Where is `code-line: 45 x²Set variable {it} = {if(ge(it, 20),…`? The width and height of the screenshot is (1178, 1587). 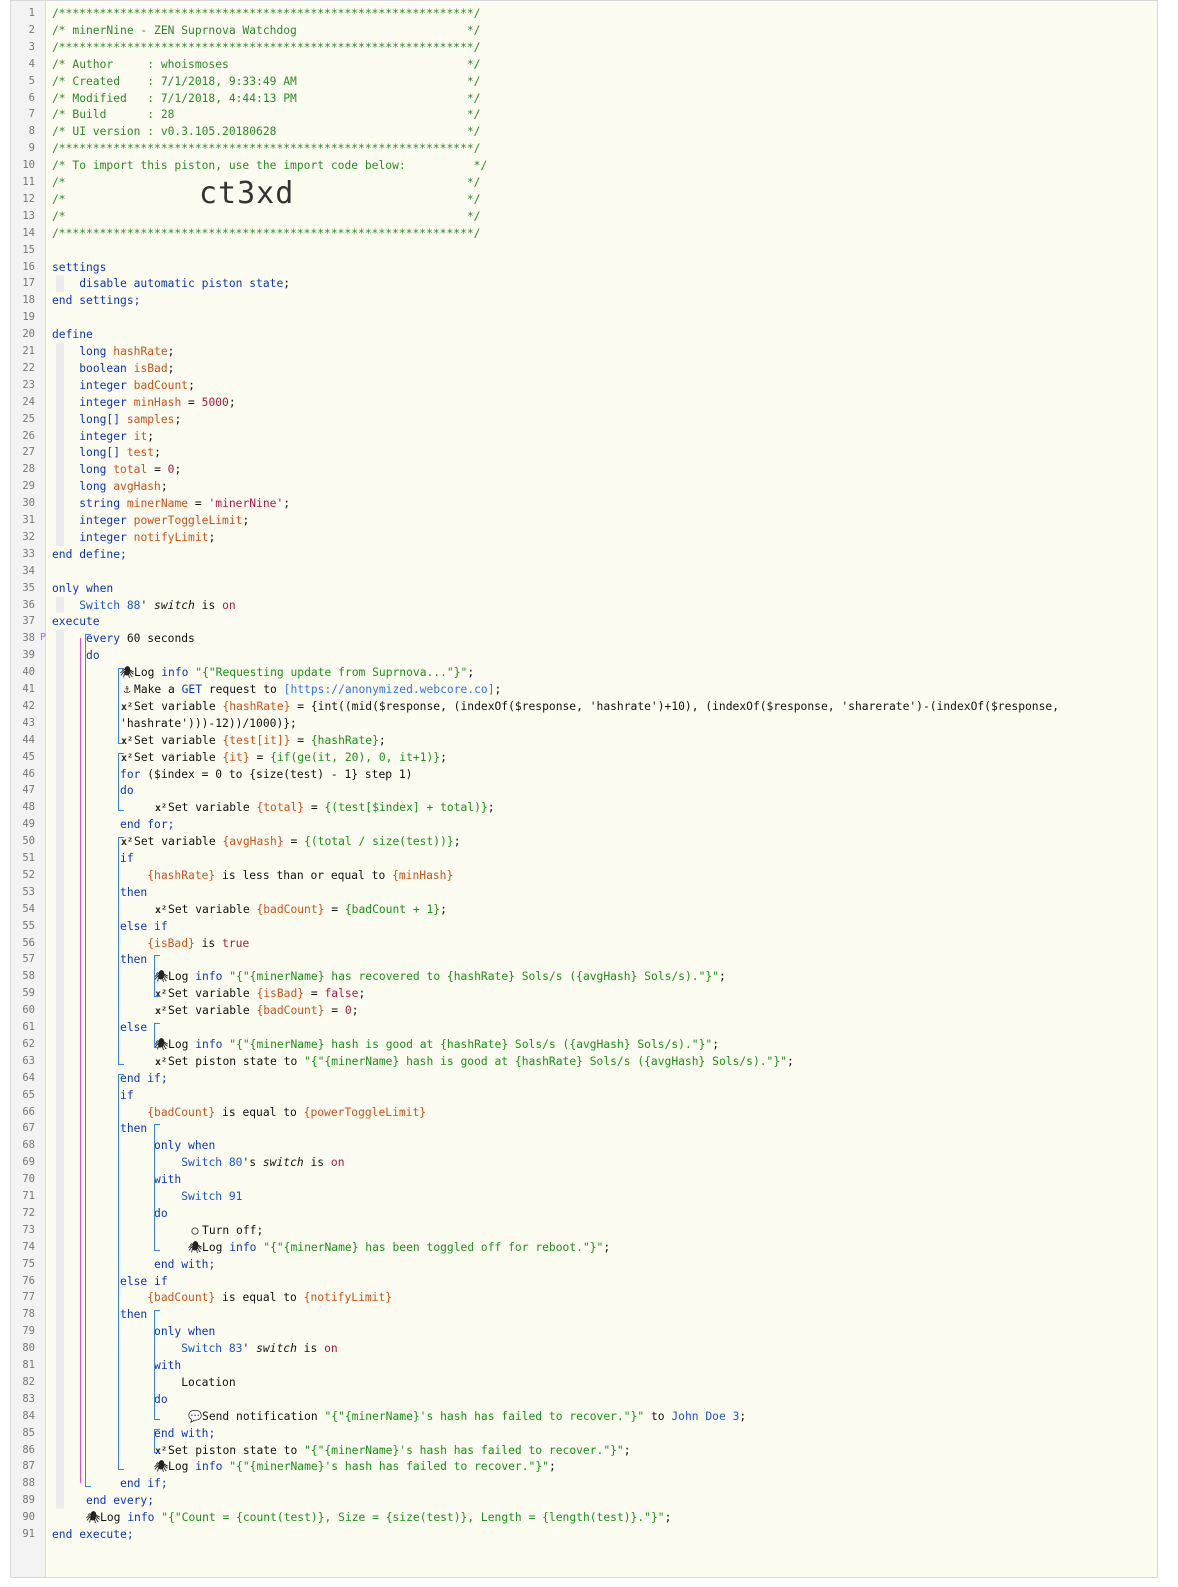 code-line: 45 x²Set variable {it} = {if(ge(it, 20),… is located at coordinates (584, 757).